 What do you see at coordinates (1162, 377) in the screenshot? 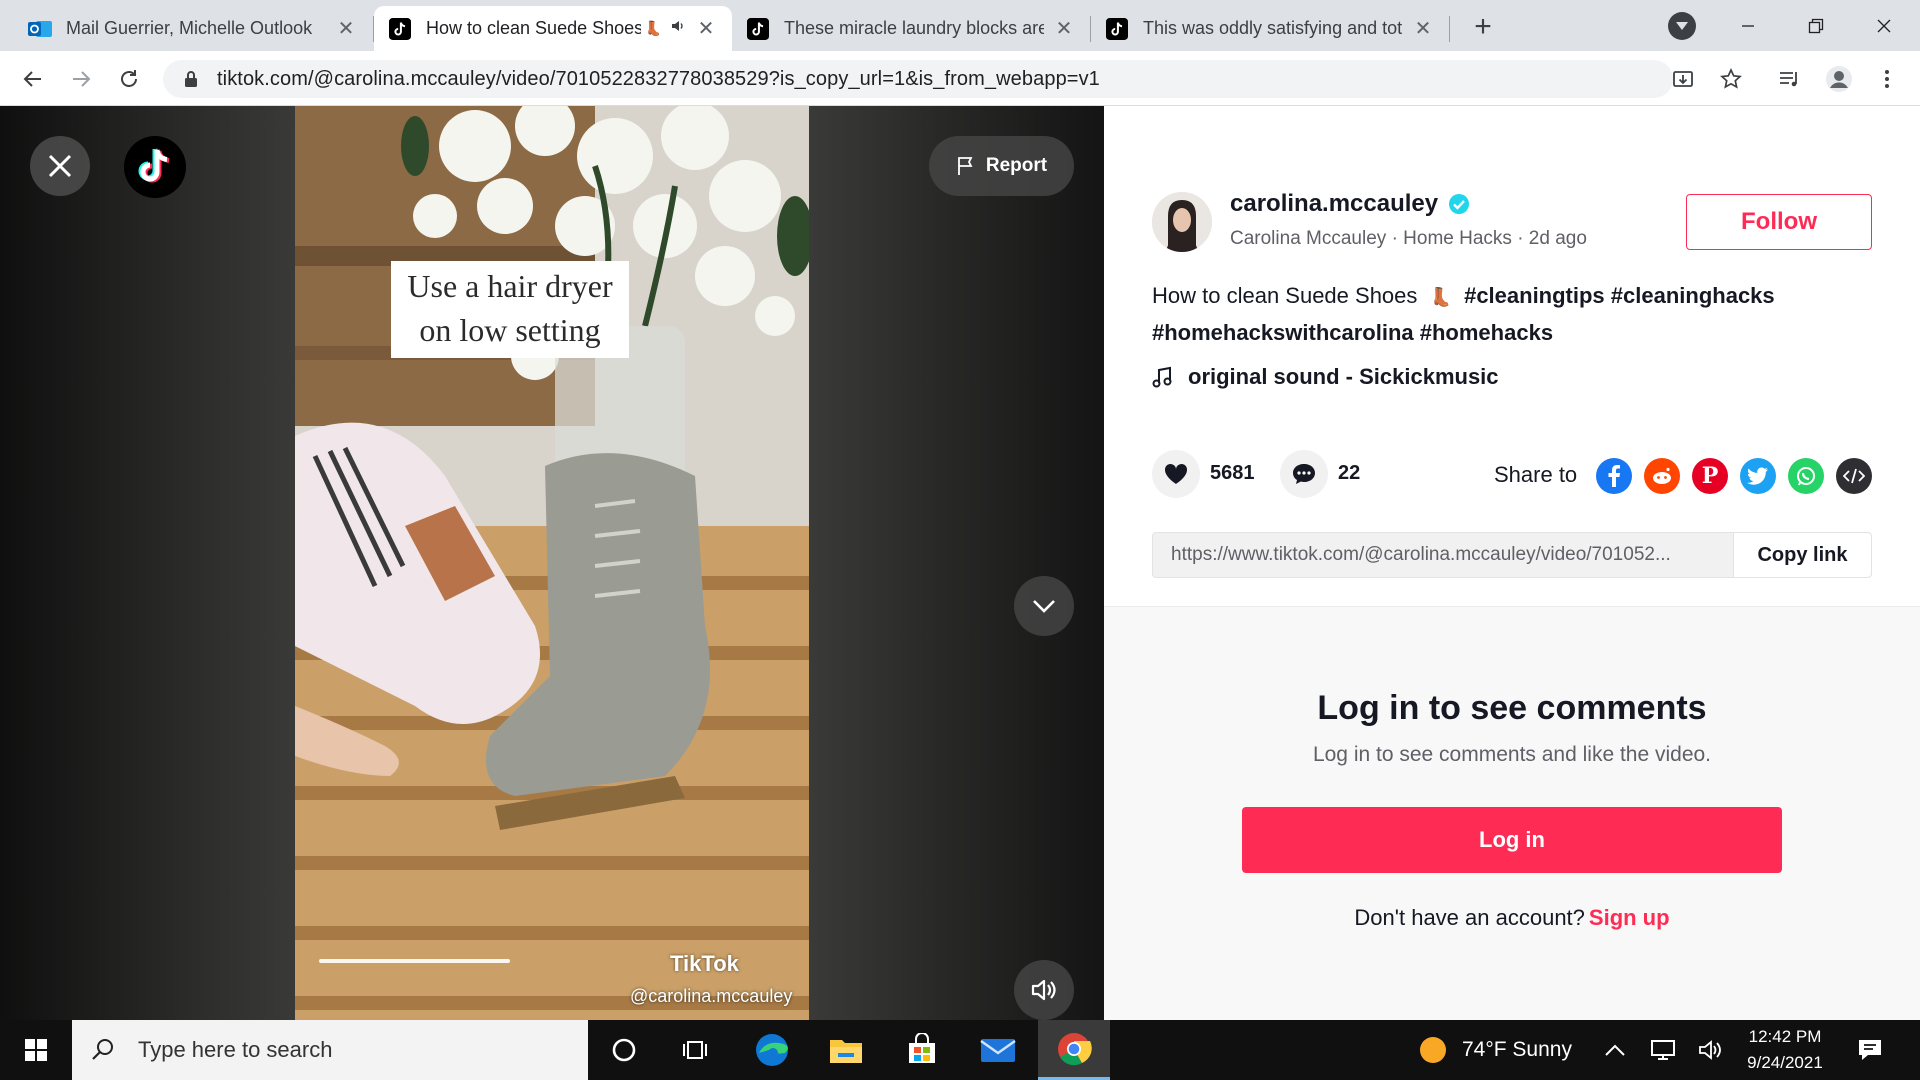
I see `music-note-icon` at bounding box center [1162, 377].